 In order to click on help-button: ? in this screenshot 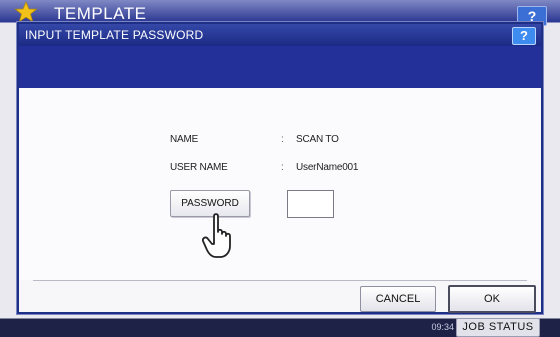, I will do `click(524, 36)`.